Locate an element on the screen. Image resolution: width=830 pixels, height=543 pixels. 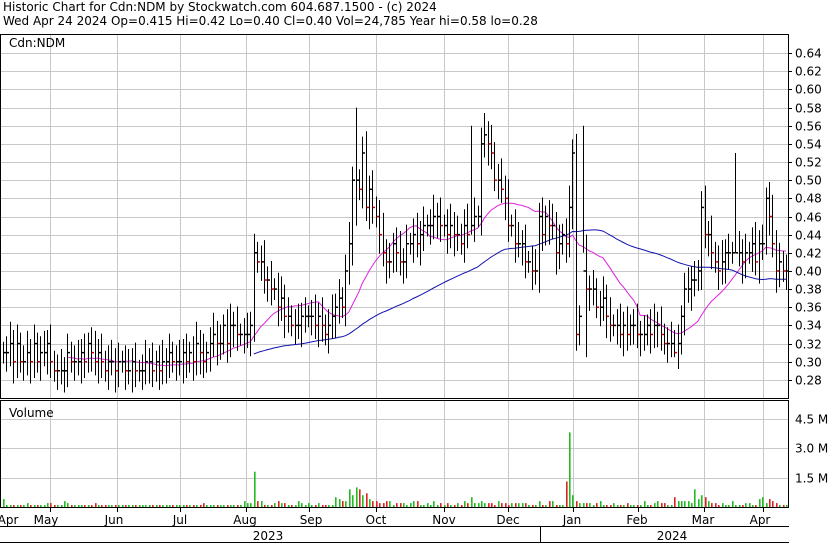
price-tick-label: 0.60 is located at coordinates (808, 90).